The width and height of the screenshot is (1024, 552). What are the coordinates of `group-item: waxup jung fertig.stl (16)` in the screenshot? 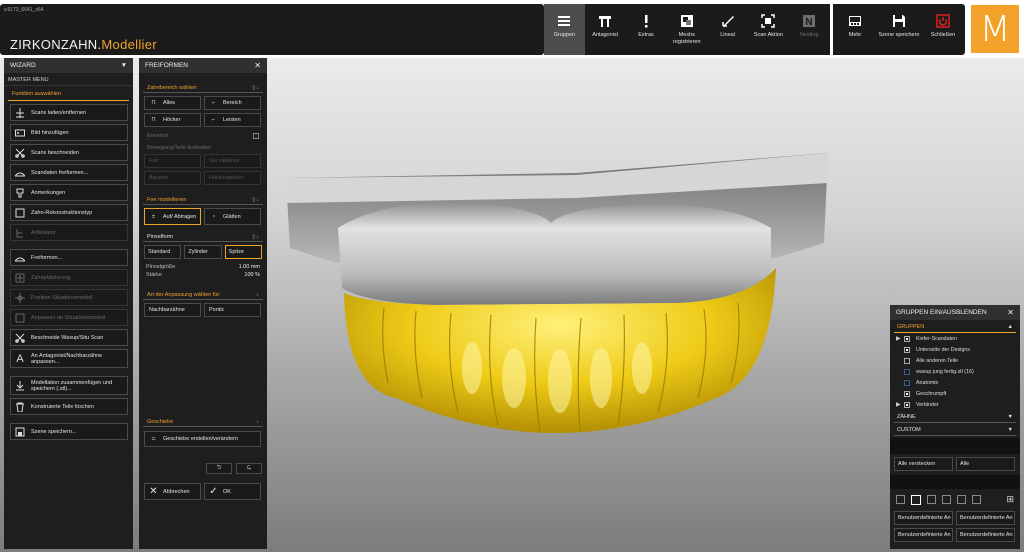 It's located at (955, 371).